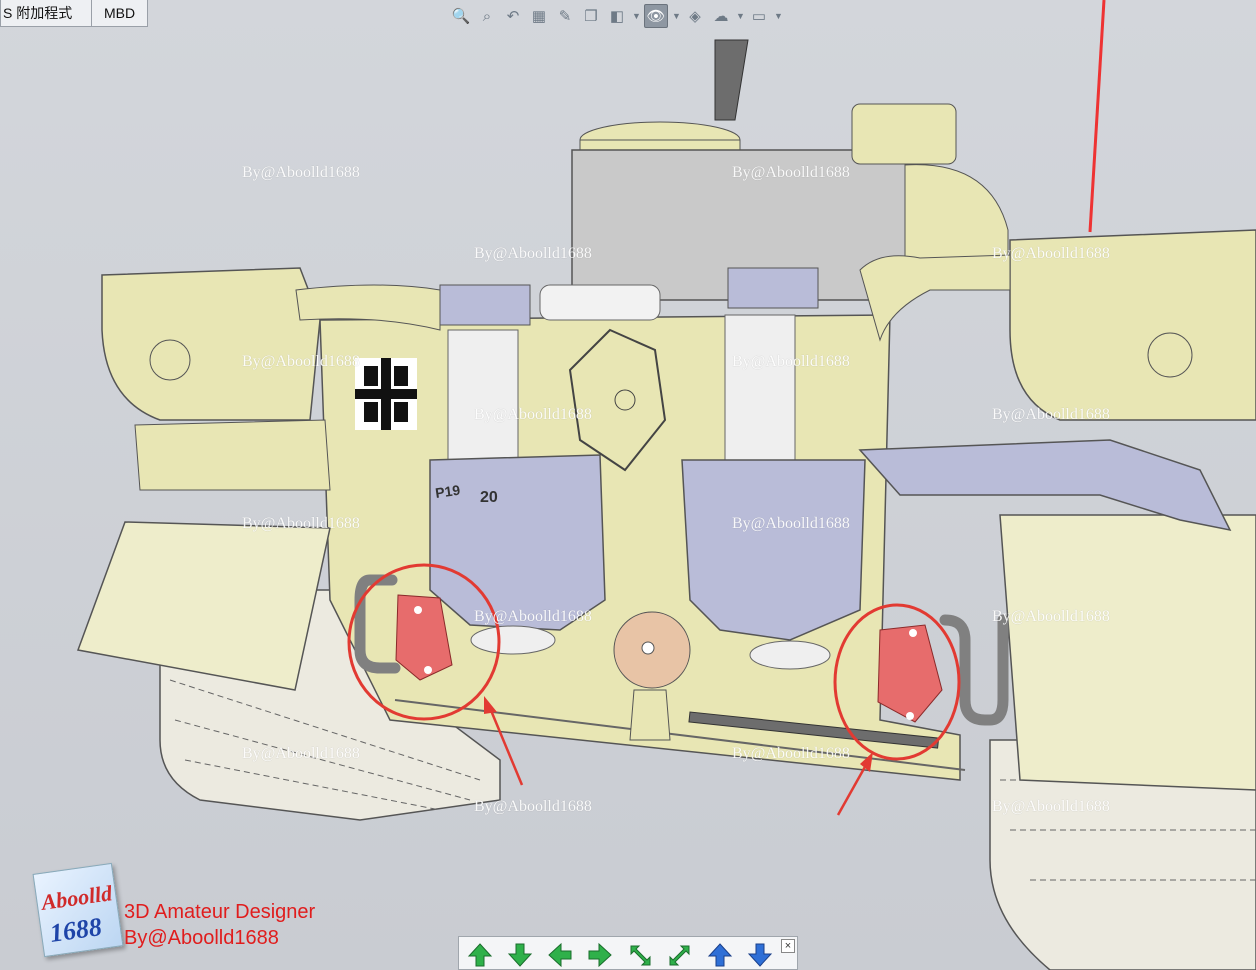 The height and width of the screenshot is (970, 1256). What do you see at coordinates (591, 16) in the screenshot?
I see `view-orientation-icon: ❐` at bounding box center [591, 16].